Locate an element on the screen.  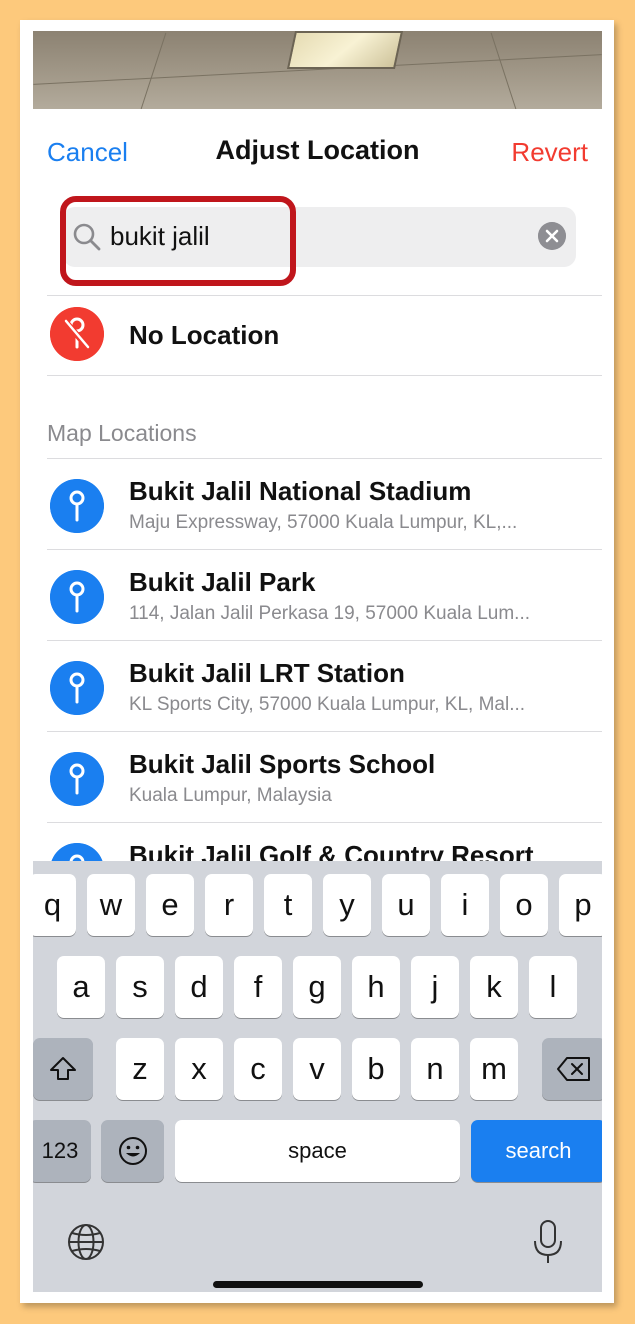
revert-button: Revert is located at coordinates (549, 152).